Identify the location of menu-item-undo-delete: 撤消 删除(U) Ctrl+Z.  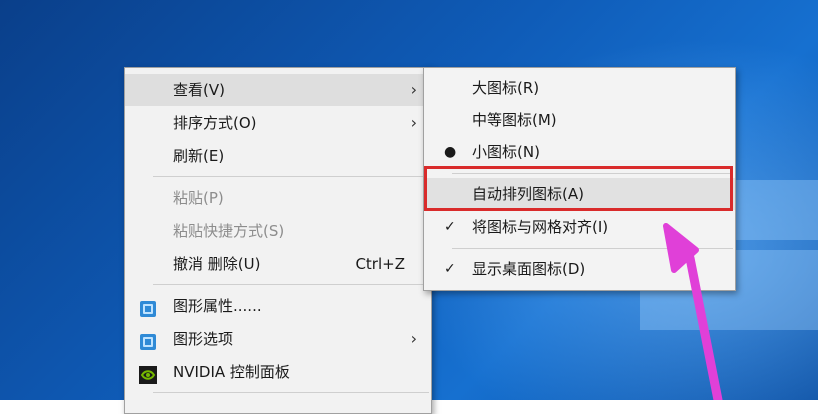
(278, 264).